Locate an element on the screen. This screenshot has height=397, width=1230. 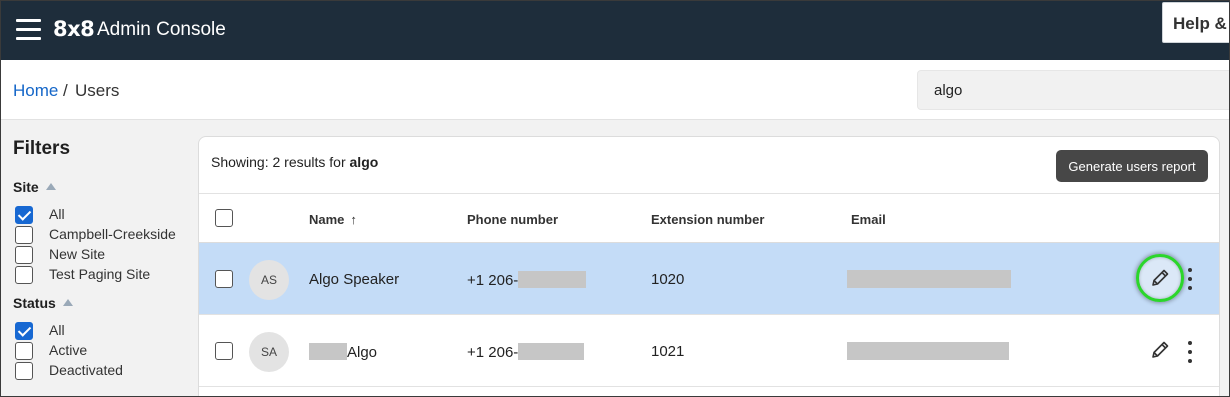
generate-users-report-button: Generate users report is located at coordinates (1132, 166).